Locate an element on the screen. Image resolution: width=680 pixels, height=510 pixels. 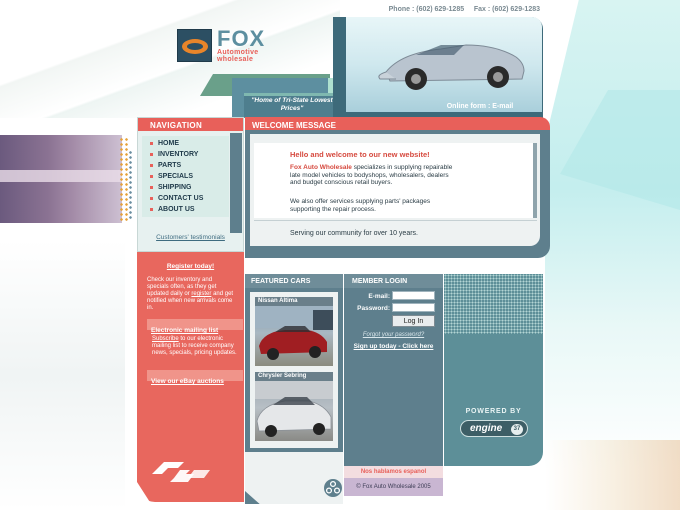
hero-image is located at coordinates (444, 64).